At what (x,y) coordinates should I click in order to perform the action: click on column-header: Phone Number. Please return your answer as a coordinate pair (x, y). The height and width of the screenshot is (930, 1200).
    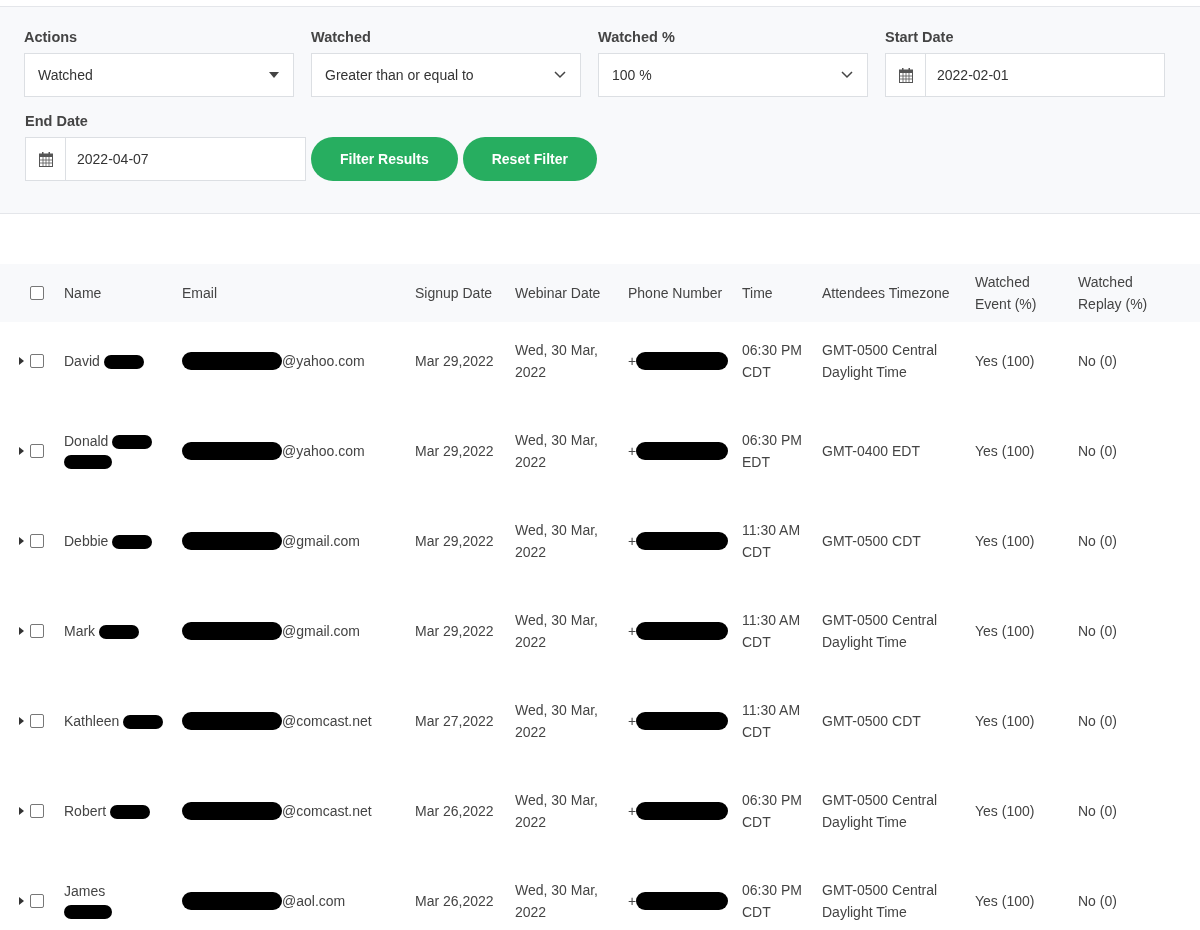
    Looking at the image, I should click on (676, 293).